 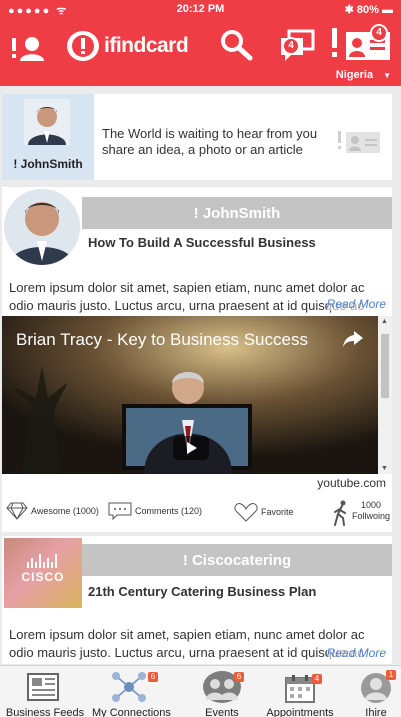 What do you see at coordinates (45, 712) in the screenshot?
I see `nav-label: Business Feeds` at bounding box center [45, 712].